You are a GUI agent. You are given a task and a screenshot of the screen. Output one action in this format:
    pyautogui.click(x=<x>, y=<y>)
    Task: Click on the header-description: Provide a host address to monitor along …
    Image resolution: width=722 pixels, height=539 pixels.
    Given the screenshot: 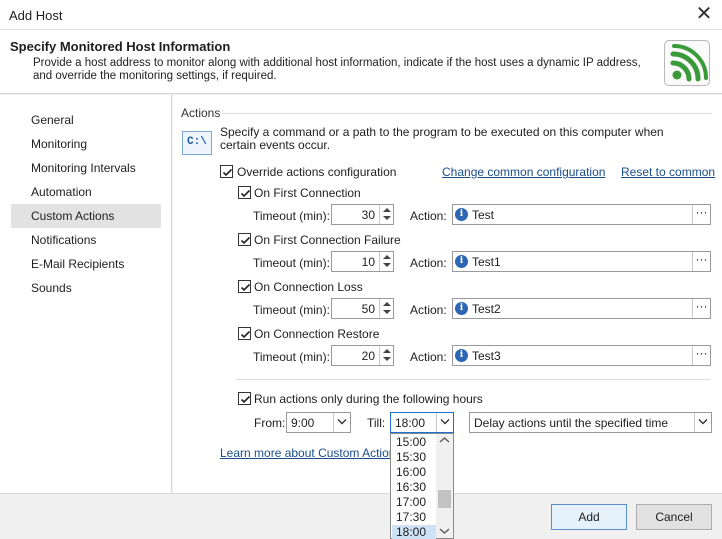 What is the action you would take?
    pyautogui.click(x=337, y=69)
    